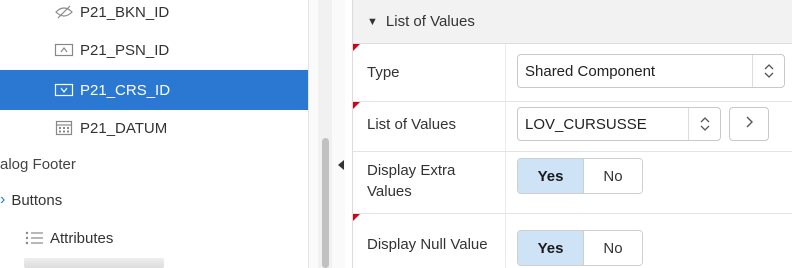 The image size is (792, 268). What do you see at coordinates (64, 90) in the screenshot?
I see `select-list-icon` at bounding box center [64, 90].